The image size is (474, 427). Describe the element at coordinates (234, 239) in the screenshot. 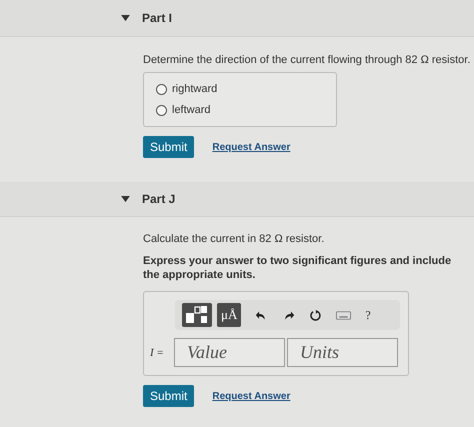

I see `question-text: Calculate the current in 82 Ω resistor.` at that location.